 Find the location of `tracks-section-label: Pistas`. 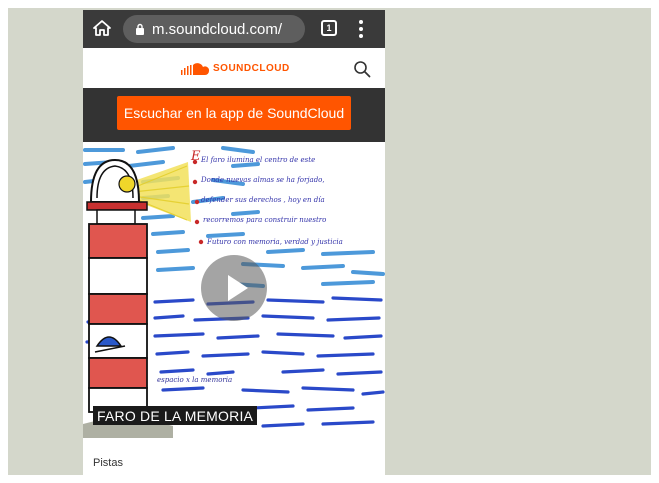

tracks-section-label: Pistas is located at coordinates (108, 463).